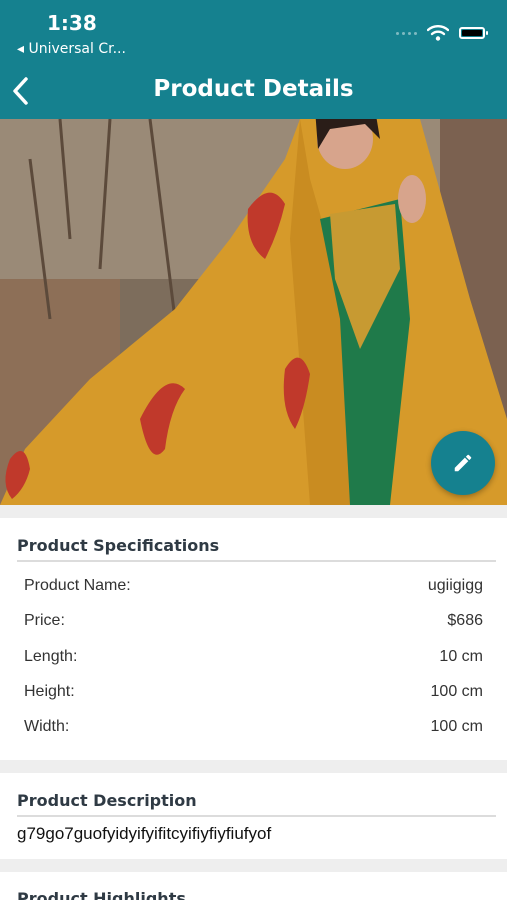 The width and height of the screenshot is (507, 900). Describe the element at coordinates (455, 585) in the screenshot. I see `spec-value: ugiigigg` at that location.